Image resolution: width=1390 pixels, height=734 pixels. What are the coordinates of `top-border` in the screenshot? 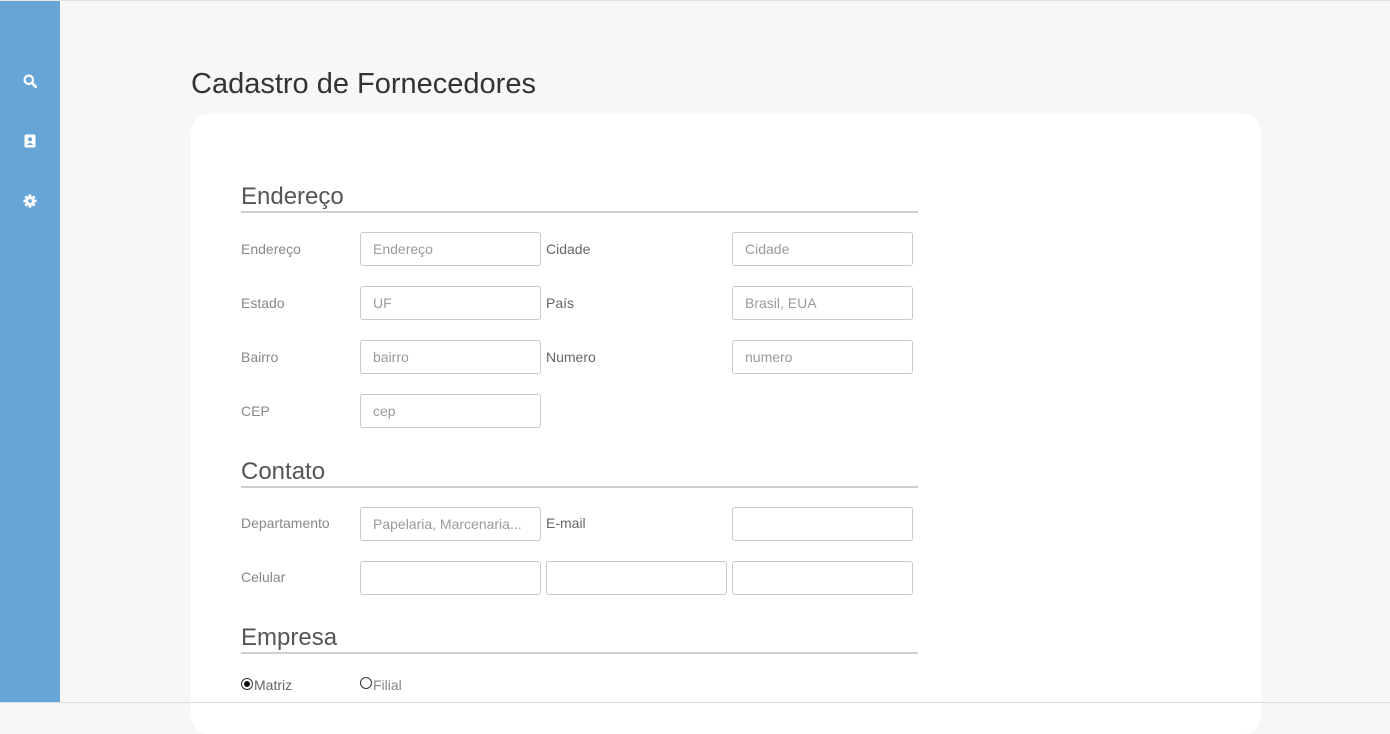 It's located at (695, 0).